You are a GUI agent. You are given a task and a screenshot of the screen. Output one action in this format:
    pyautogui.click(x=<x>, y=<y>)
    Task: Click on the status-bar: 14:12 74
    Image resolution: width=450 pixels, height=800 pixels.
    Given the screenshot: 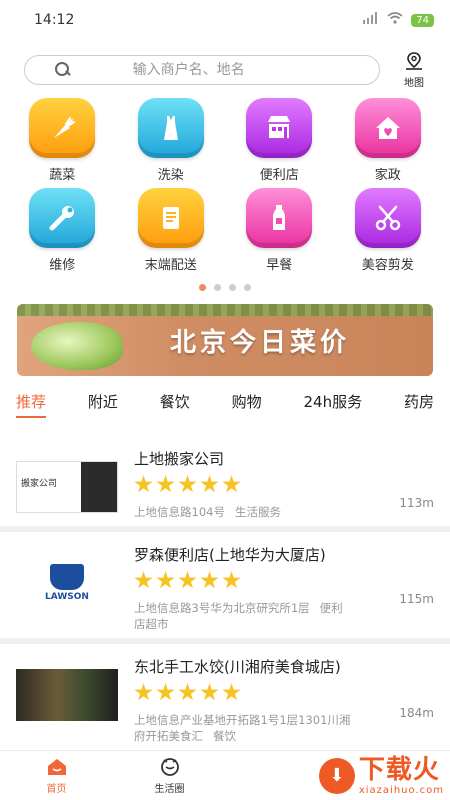 What is the action you would take?
    pyautogui.click(x=225, y=20)
    